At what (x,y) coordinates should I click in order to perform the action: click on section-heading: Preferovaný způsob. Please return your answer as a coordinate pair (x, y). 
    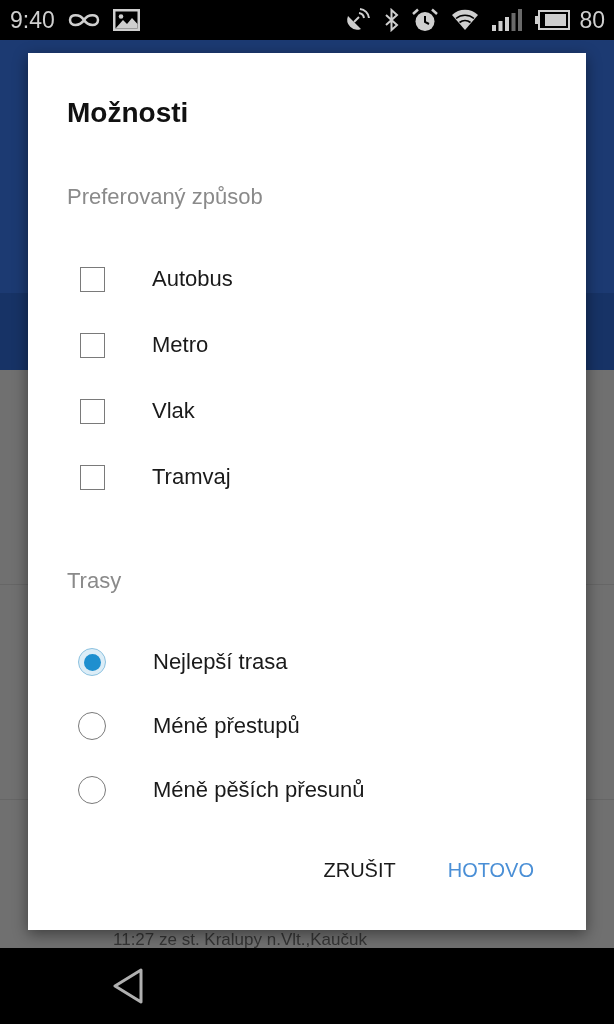
    Looking at the image, I should click on (165, 197).